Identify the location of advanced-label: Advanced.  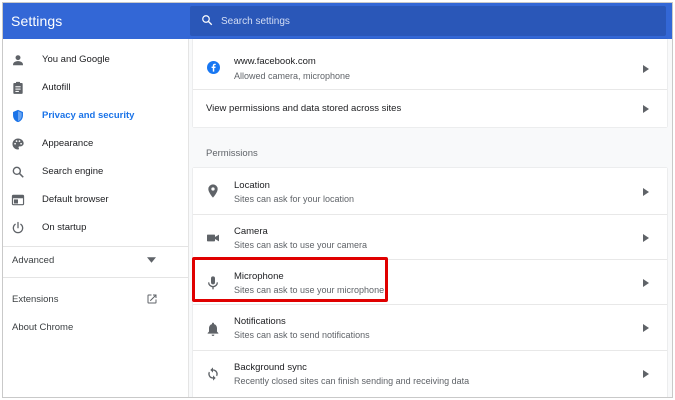
(33, 260).